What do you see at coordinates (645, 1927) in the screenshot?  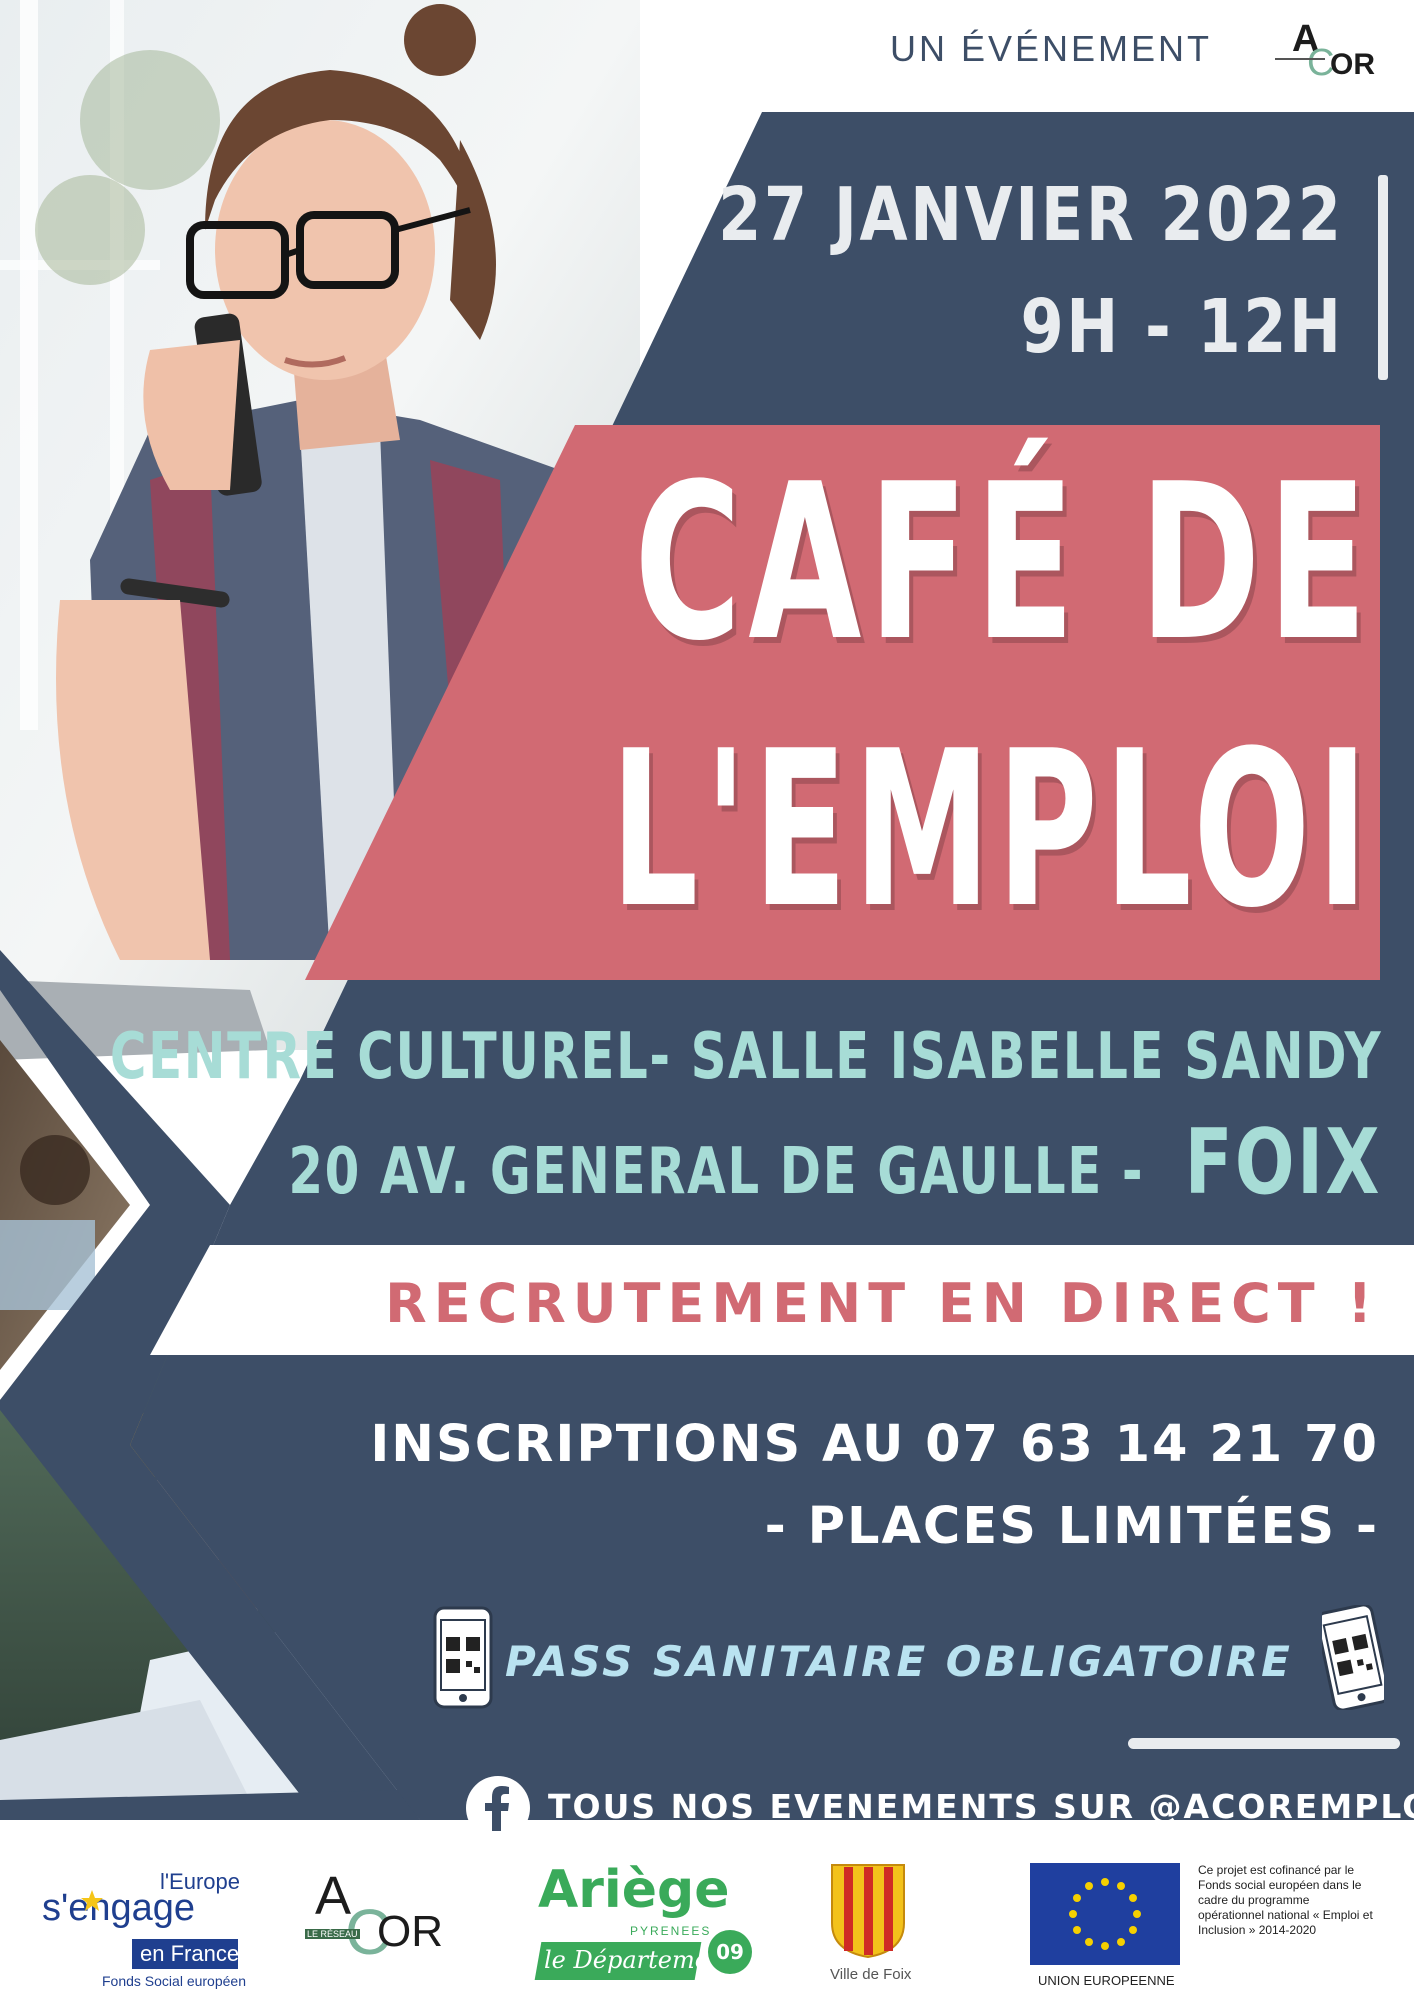 I see `ariege-logo: Ariège PYRENEES le Département 09` at bounding box center [645, 1927].